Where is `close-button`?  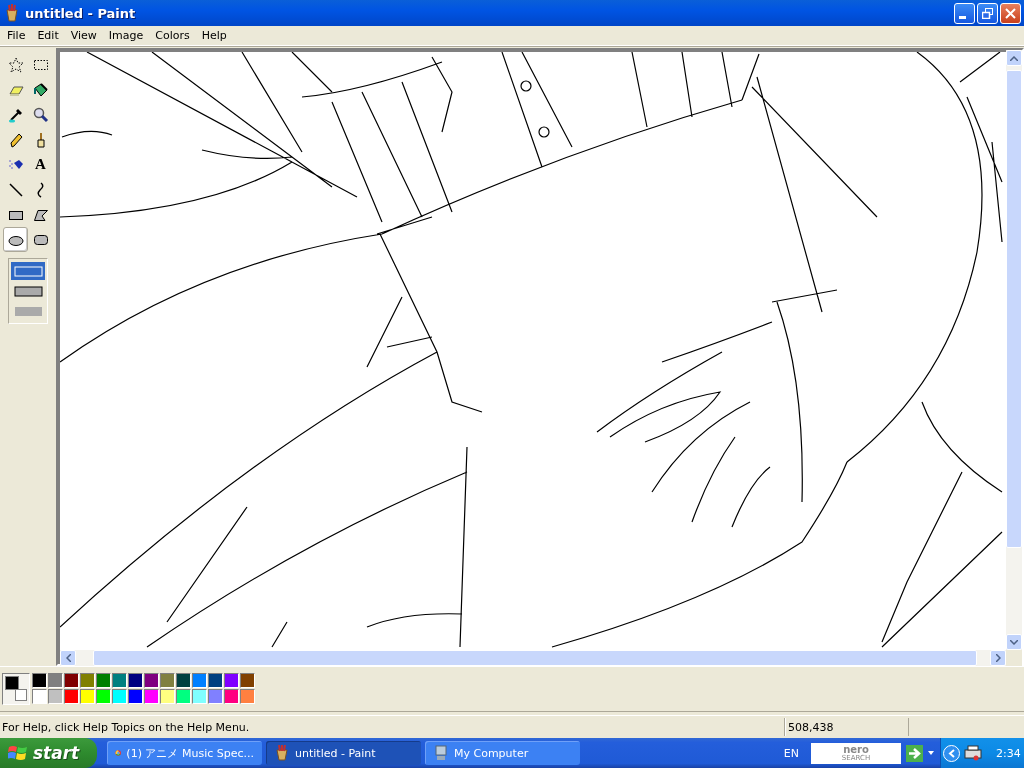 close-button is located at coordinates (1010, 13).